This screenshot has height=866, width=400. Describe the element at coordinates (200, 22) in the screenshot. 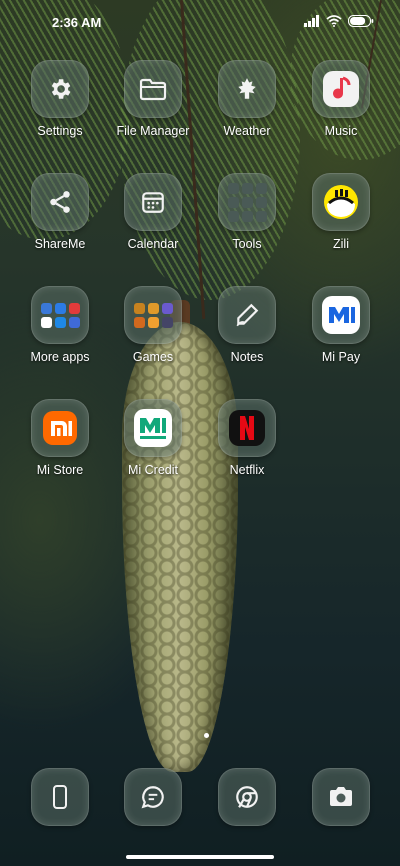

I see `status-bar: 2:36 AM` at that location.